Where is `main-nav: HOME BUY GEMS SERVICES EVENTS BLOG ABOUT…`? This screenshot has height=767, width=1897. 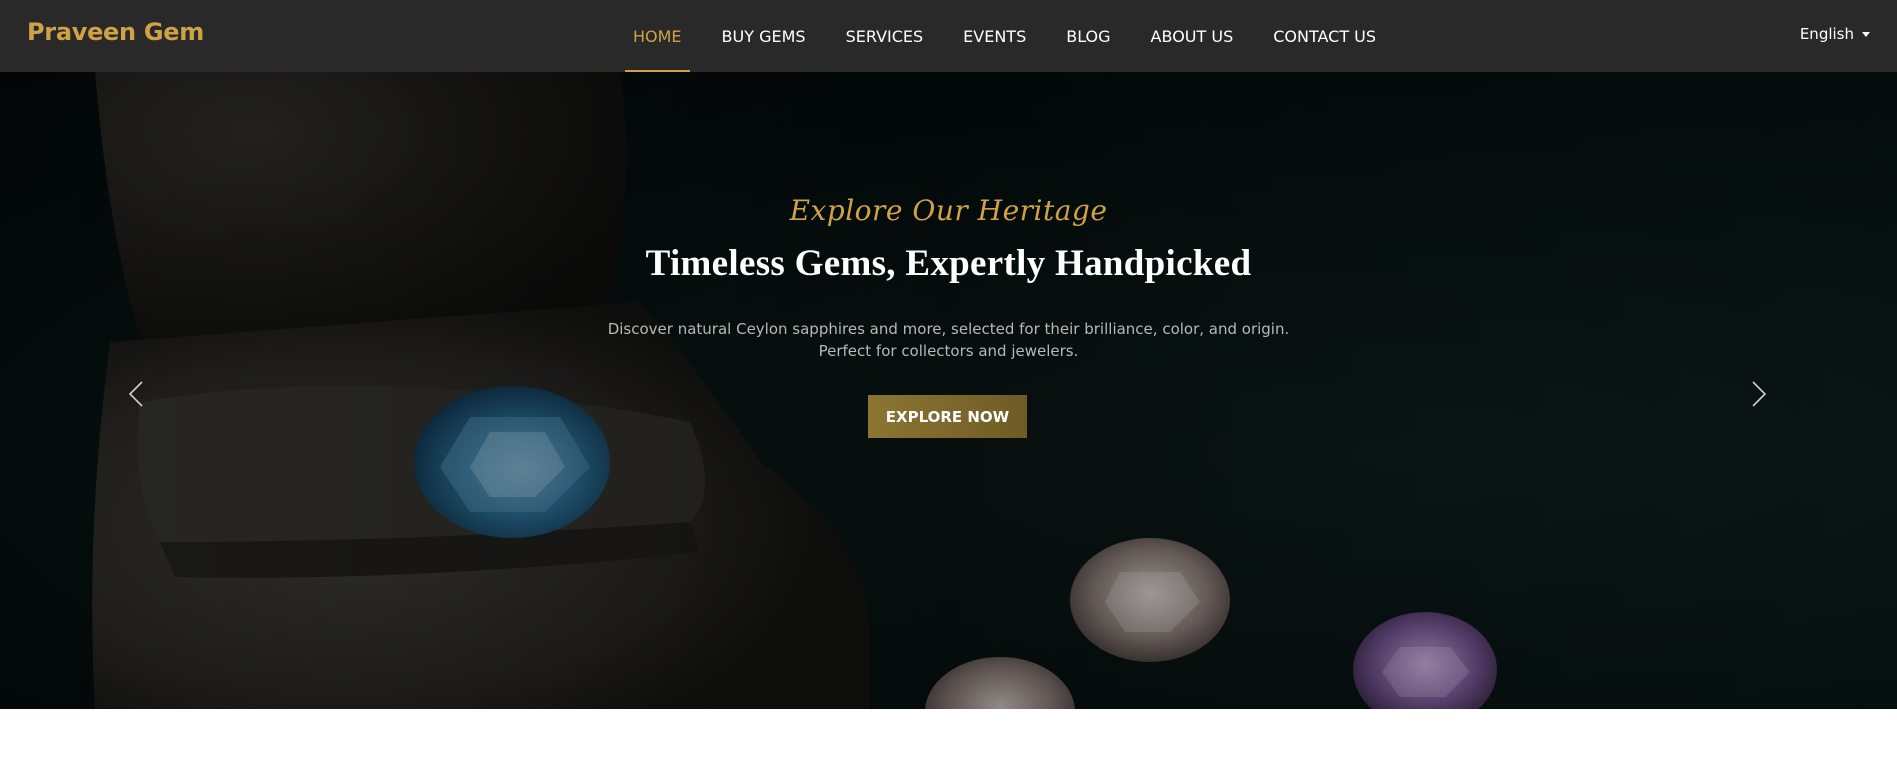
main-nav: HOME BUY GEMS SERVICES EVENTS BLOG ABOUT… is located at coordinates (688, 36).